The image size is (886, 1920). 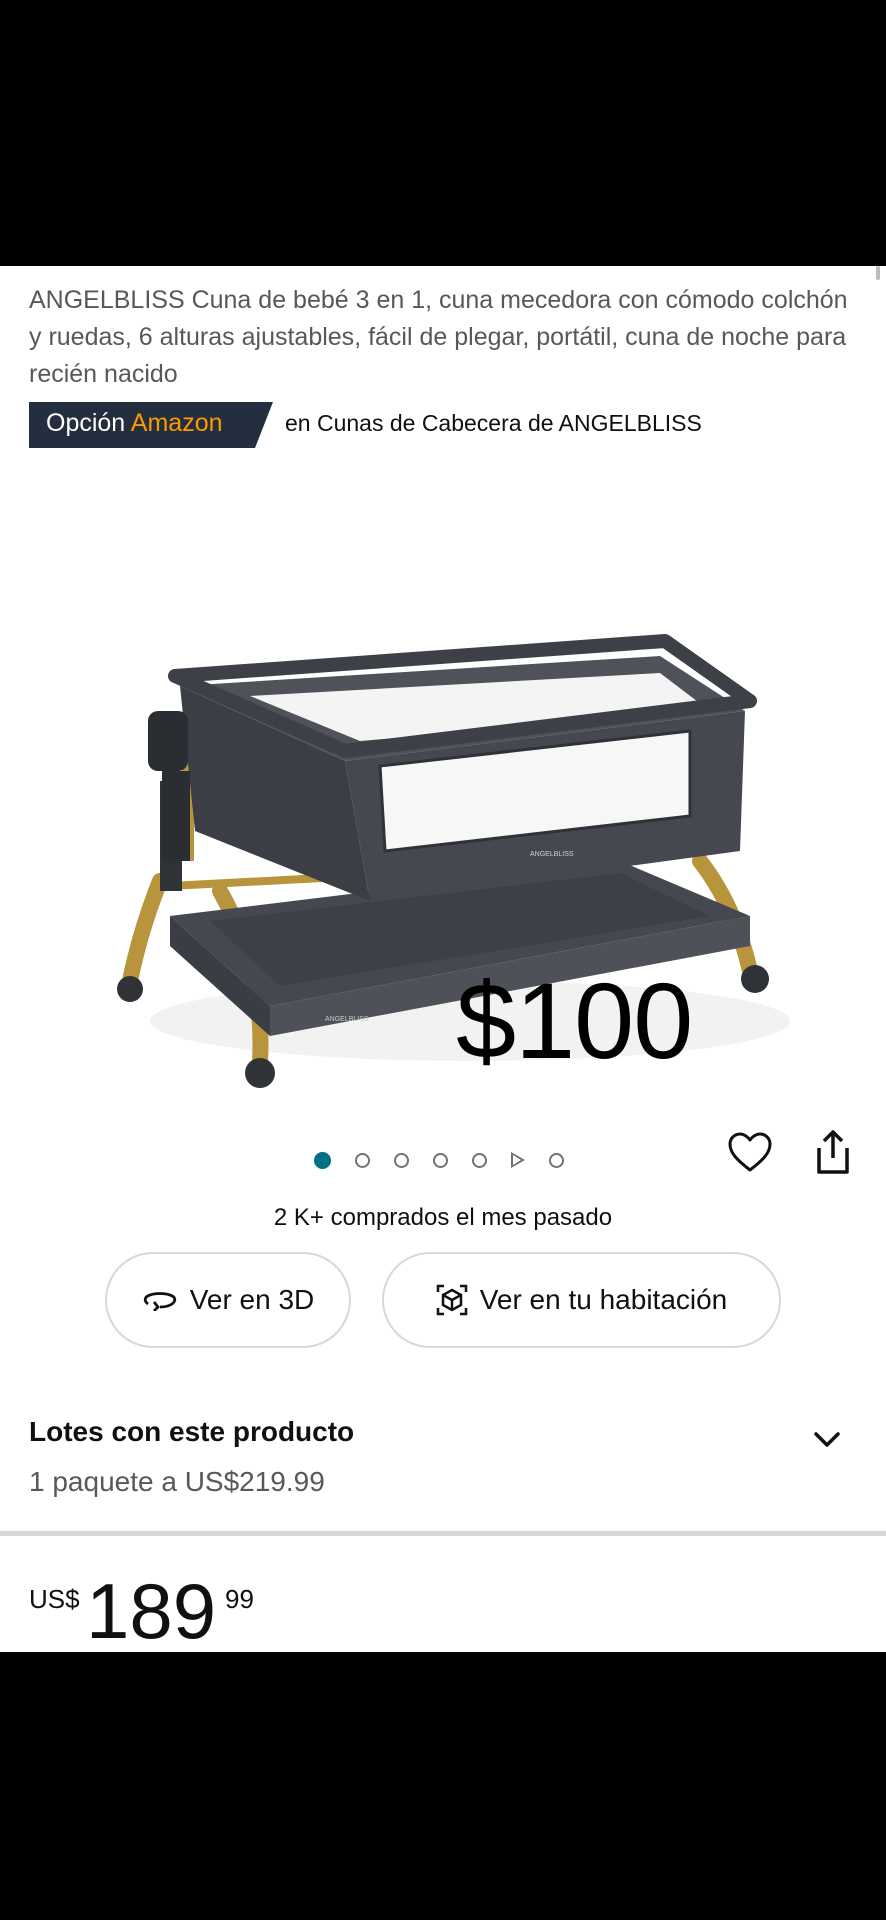 I want to click on amazon-choice-badge: Opción Amazon, so click(x=151, y=425).